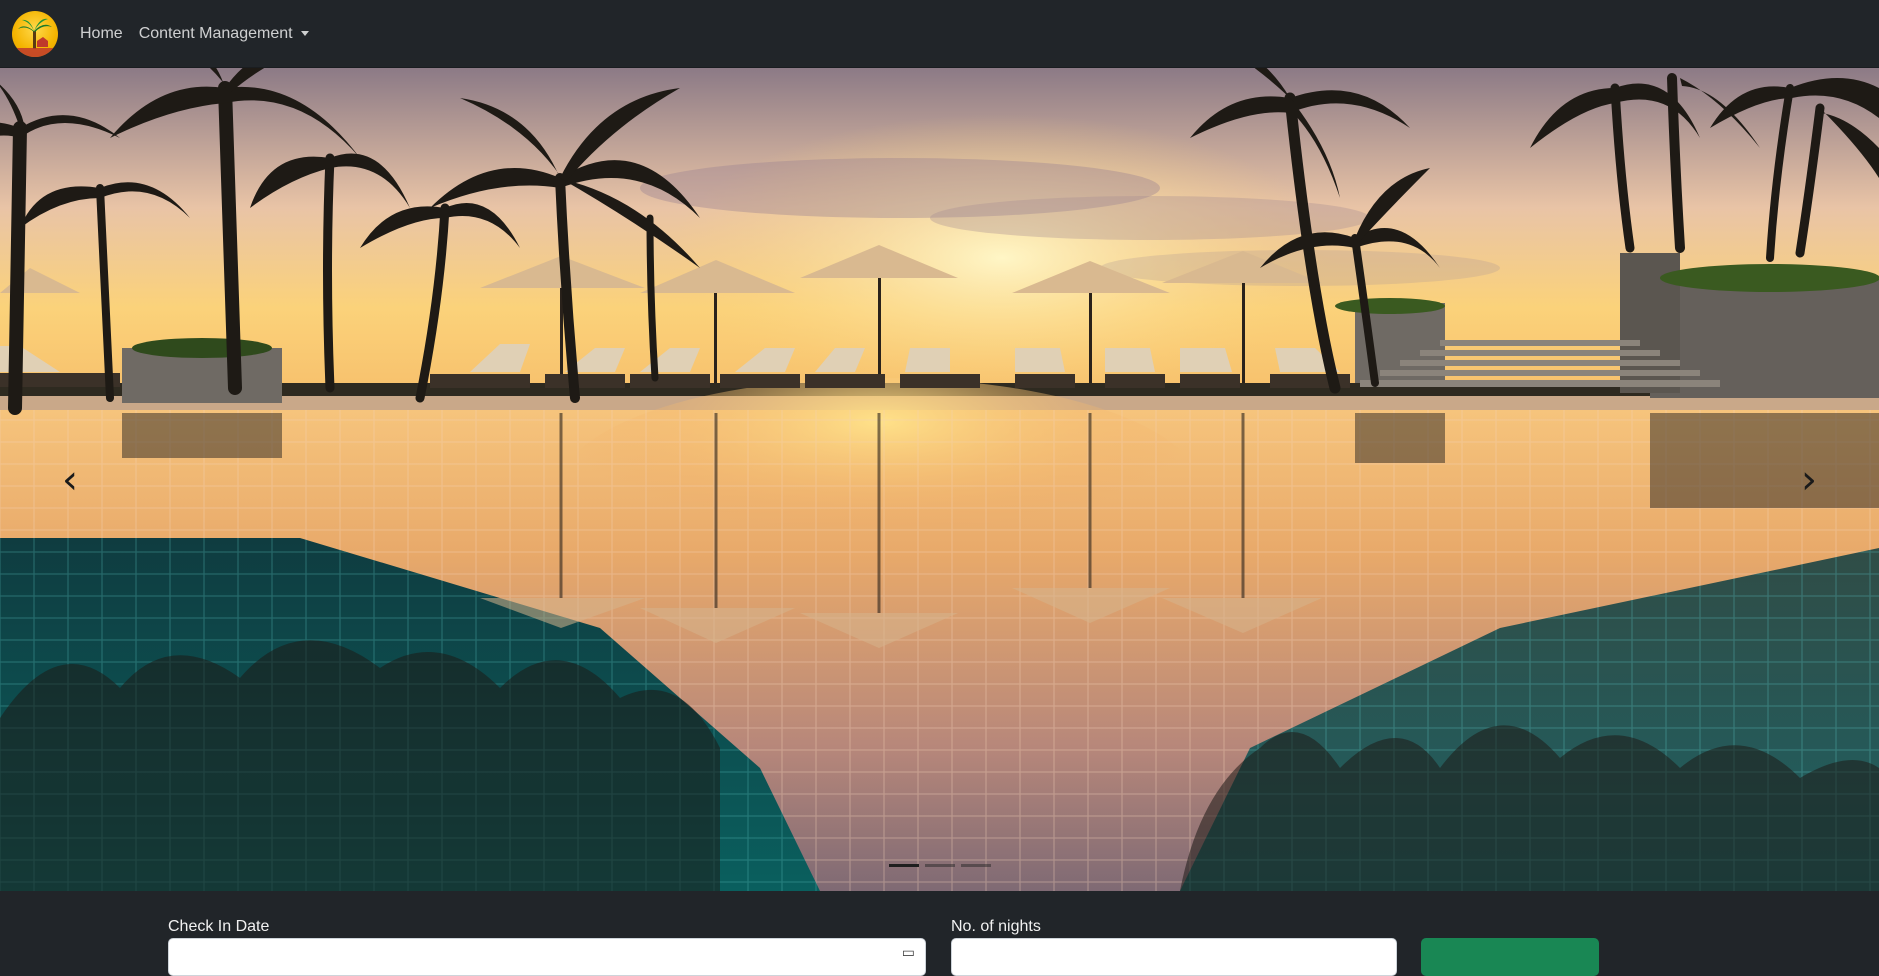  Describe the element at coordinates (1174, 957) in the screenshot. I see `nights-input` at that location.